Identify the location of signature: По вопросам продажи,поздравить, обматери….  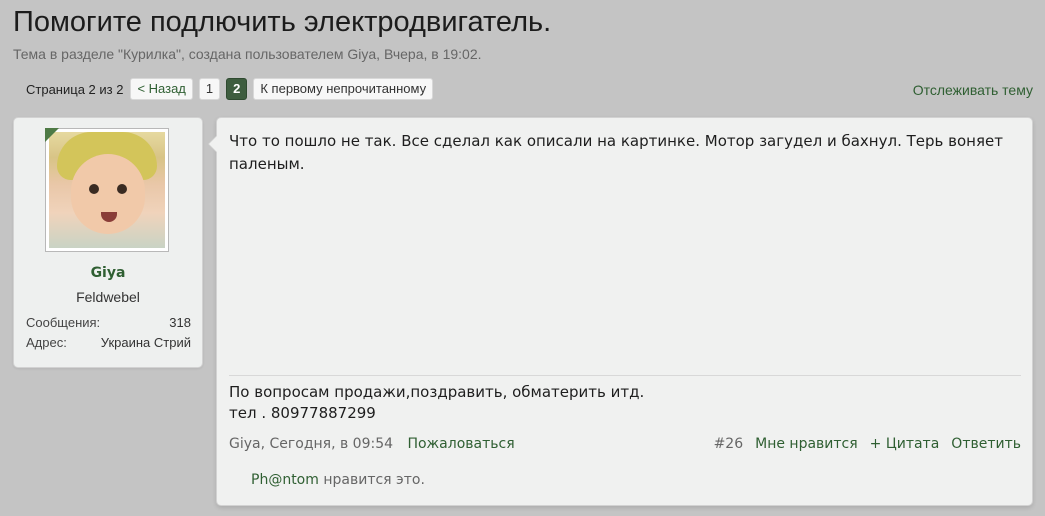
(625, 403).